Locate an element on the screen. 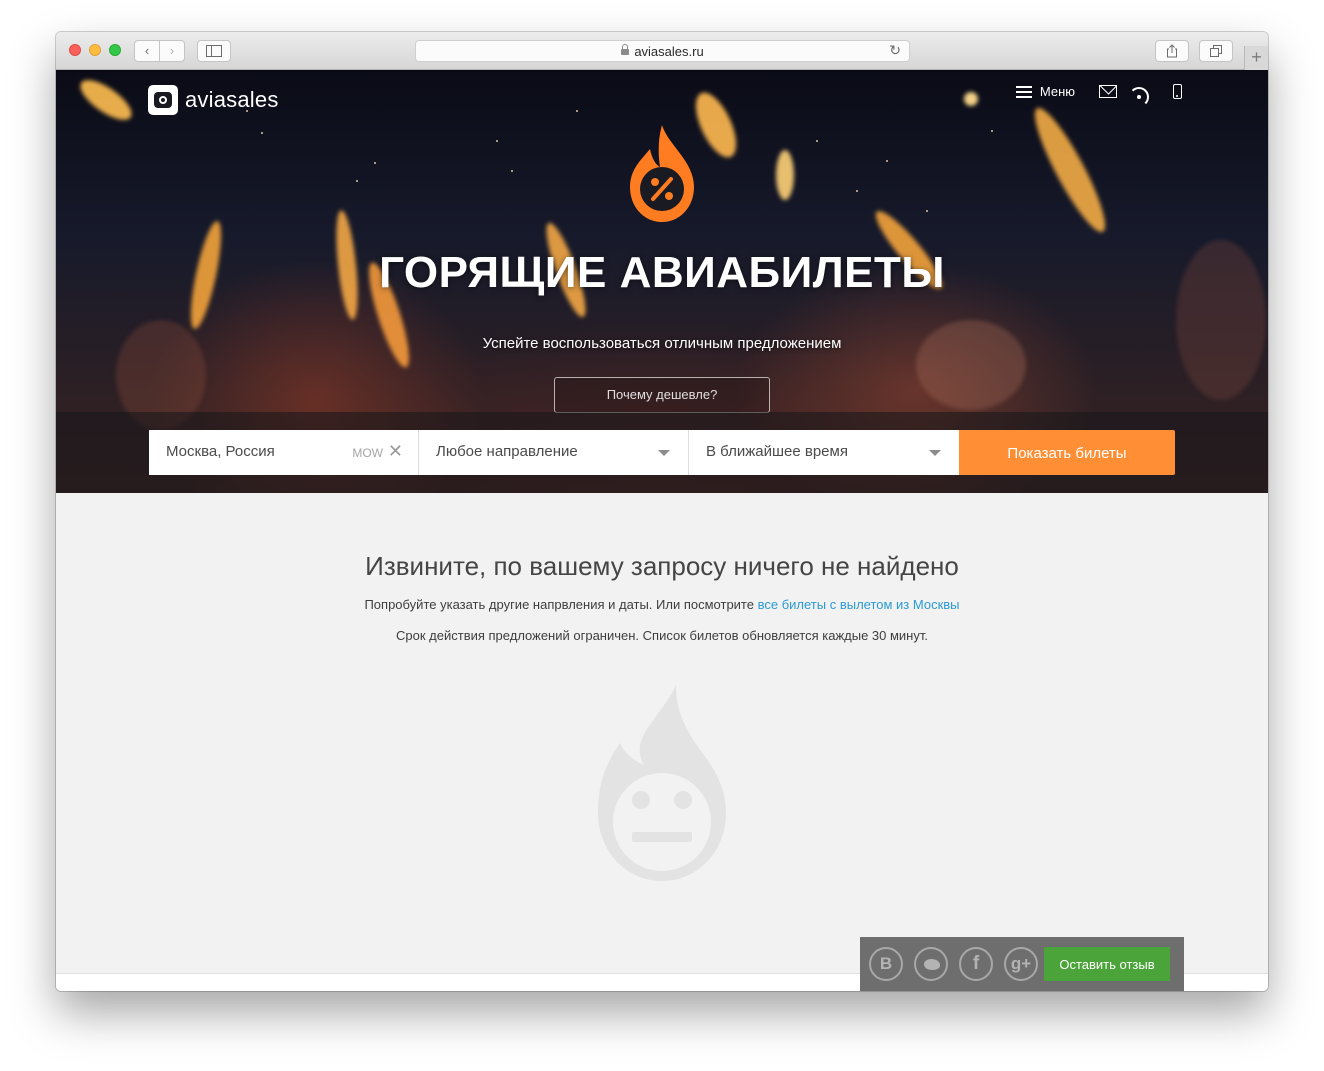 The width and height of the screenshot is (1324, 1071). lock-icon is located at coordinates (625, 49).